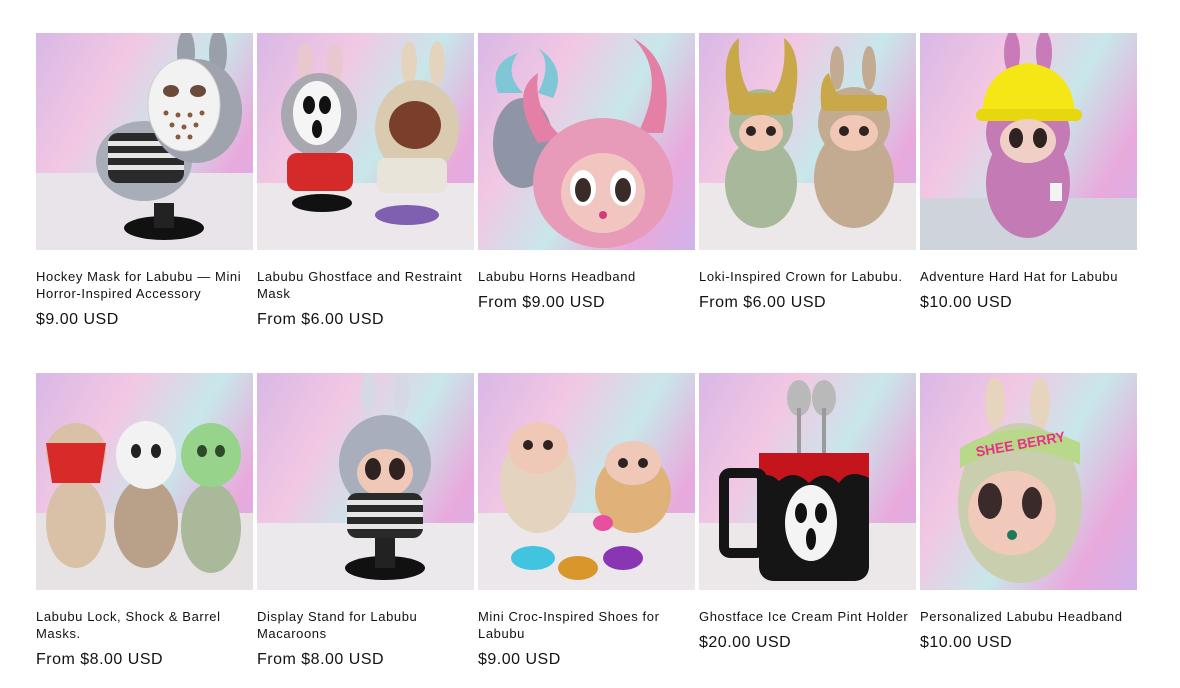 This screenshot has height=688, width=1180. Describe the element at coordinates (586, 506) in the screenshot. I see `labubu-croc-shoes-image` at that location.